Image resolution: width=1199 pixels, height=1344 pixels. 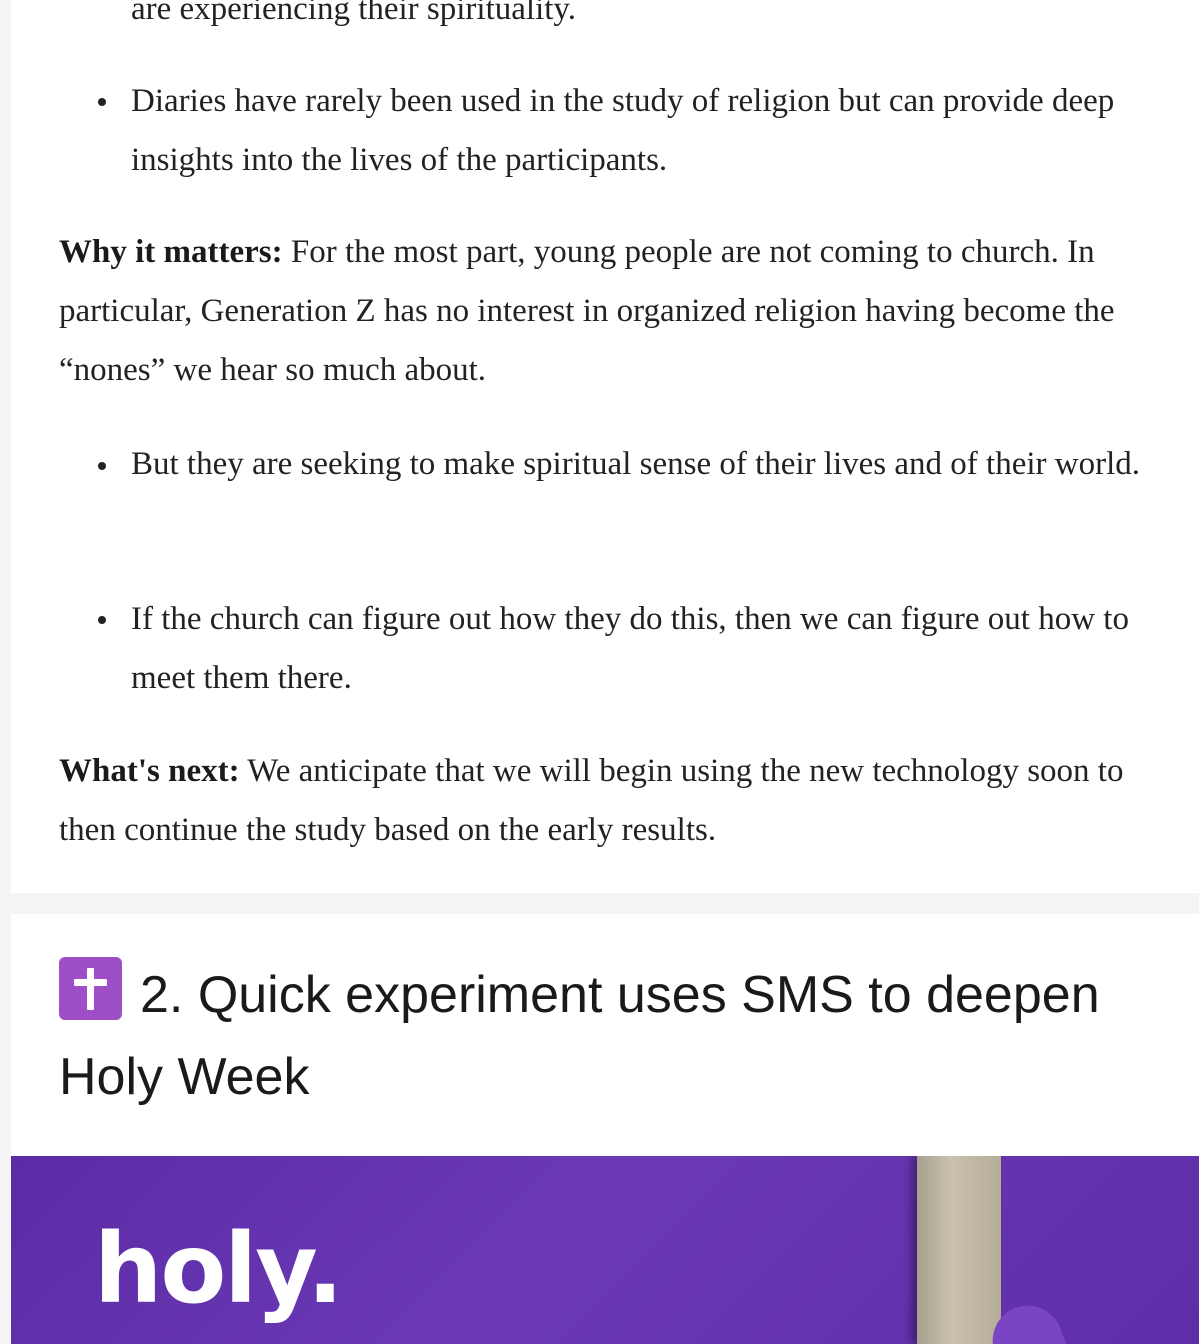 I want to click on why-it-matters-label: Why it matters:, so click(x=171, y=252).